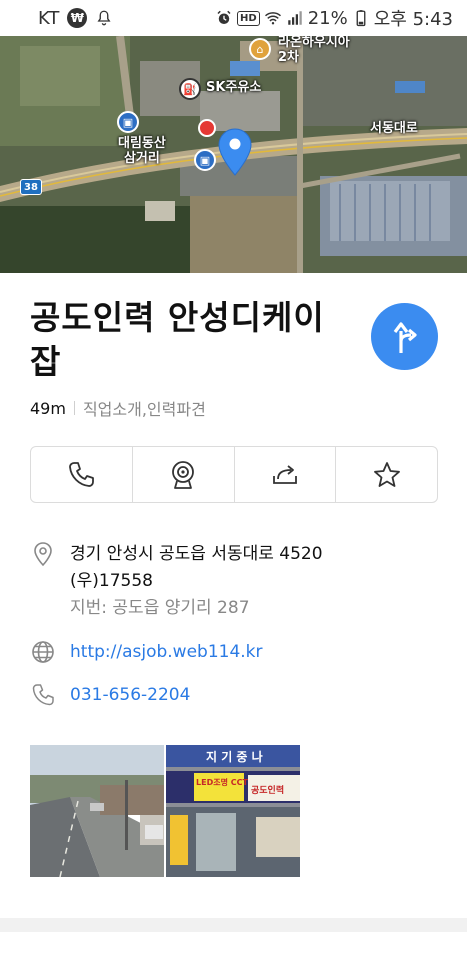  Describe the element at coordinates (130, 696) in the screenshot. I see `phone-link: 031-656-2204` at that location.